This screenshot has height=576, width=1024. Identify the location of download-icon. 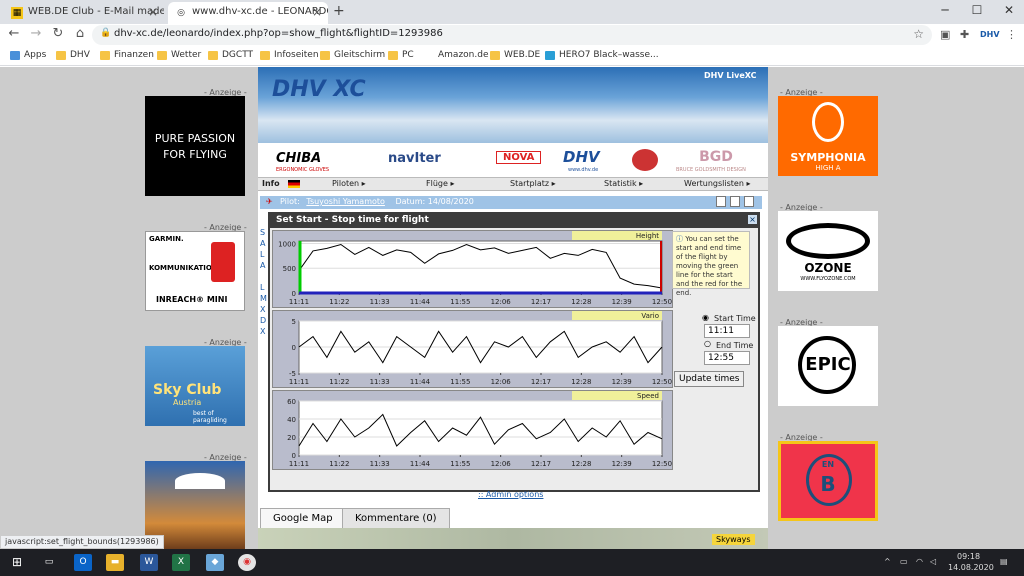
(749, 201).